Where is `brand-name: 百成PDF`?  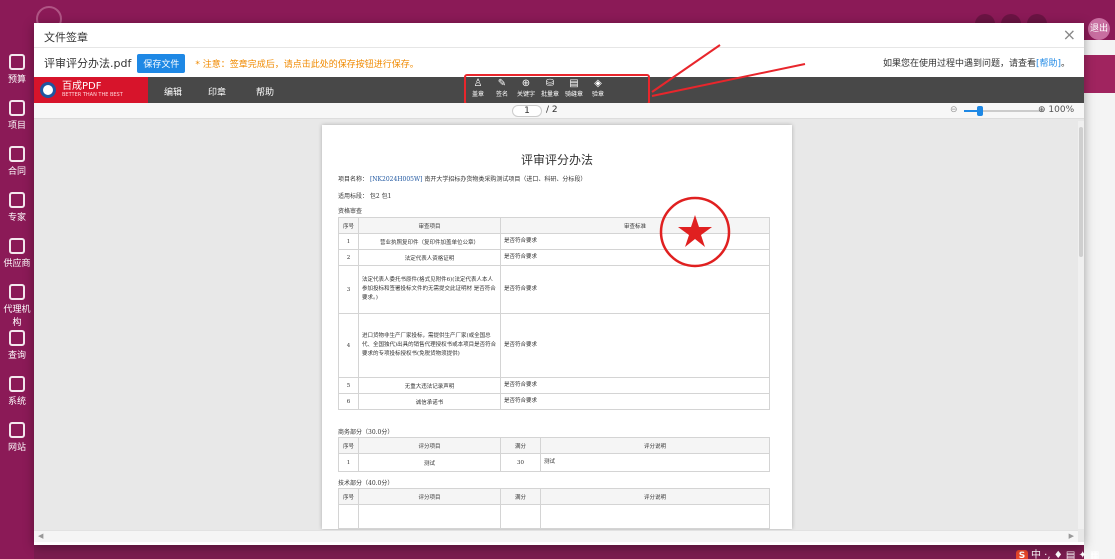
brand-name: 百成PDF is located at coordinates (82, 86).